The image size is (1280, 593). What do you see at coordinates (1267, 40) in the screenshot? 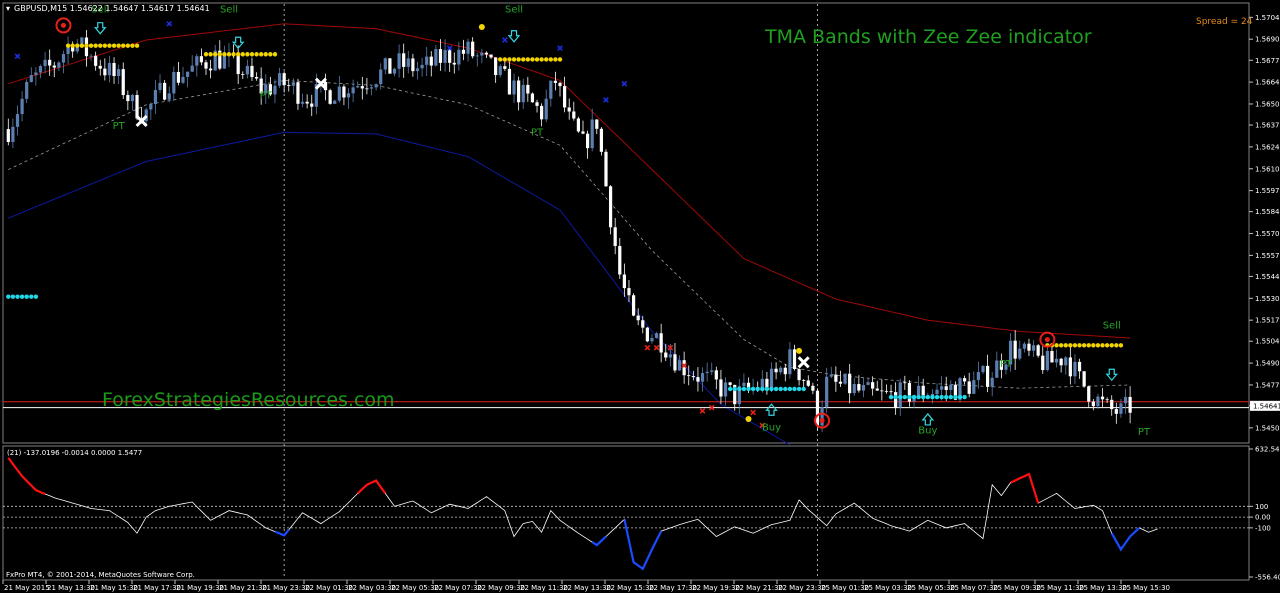
I see `price-tick-label: 1.56905` at bounding box center [1267, 40].